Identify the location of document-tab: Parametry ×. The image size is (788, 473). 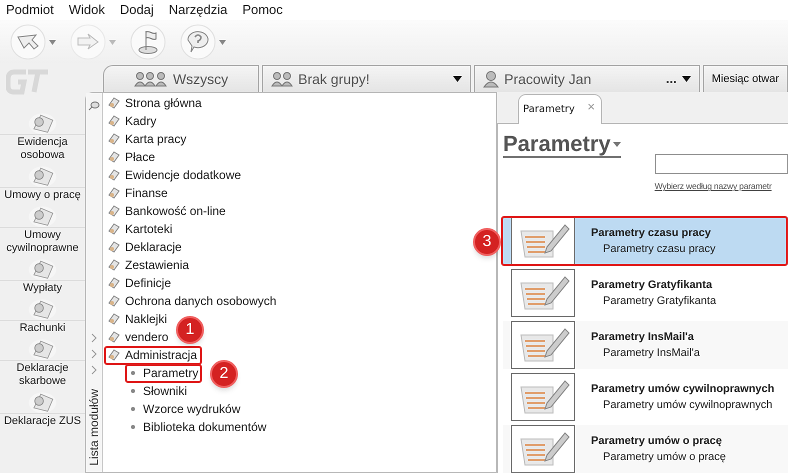
(560, 109).